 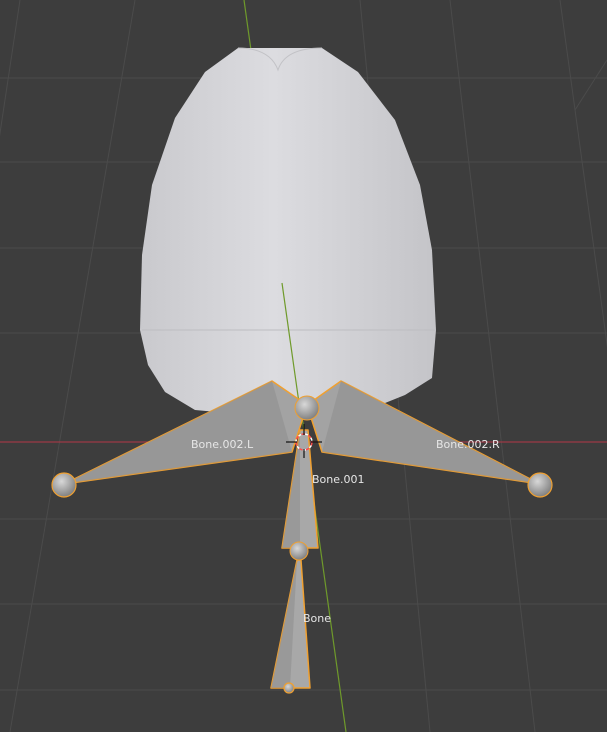 I want to click on bone-label-001: Bone.001, so click(x=338, y=479).